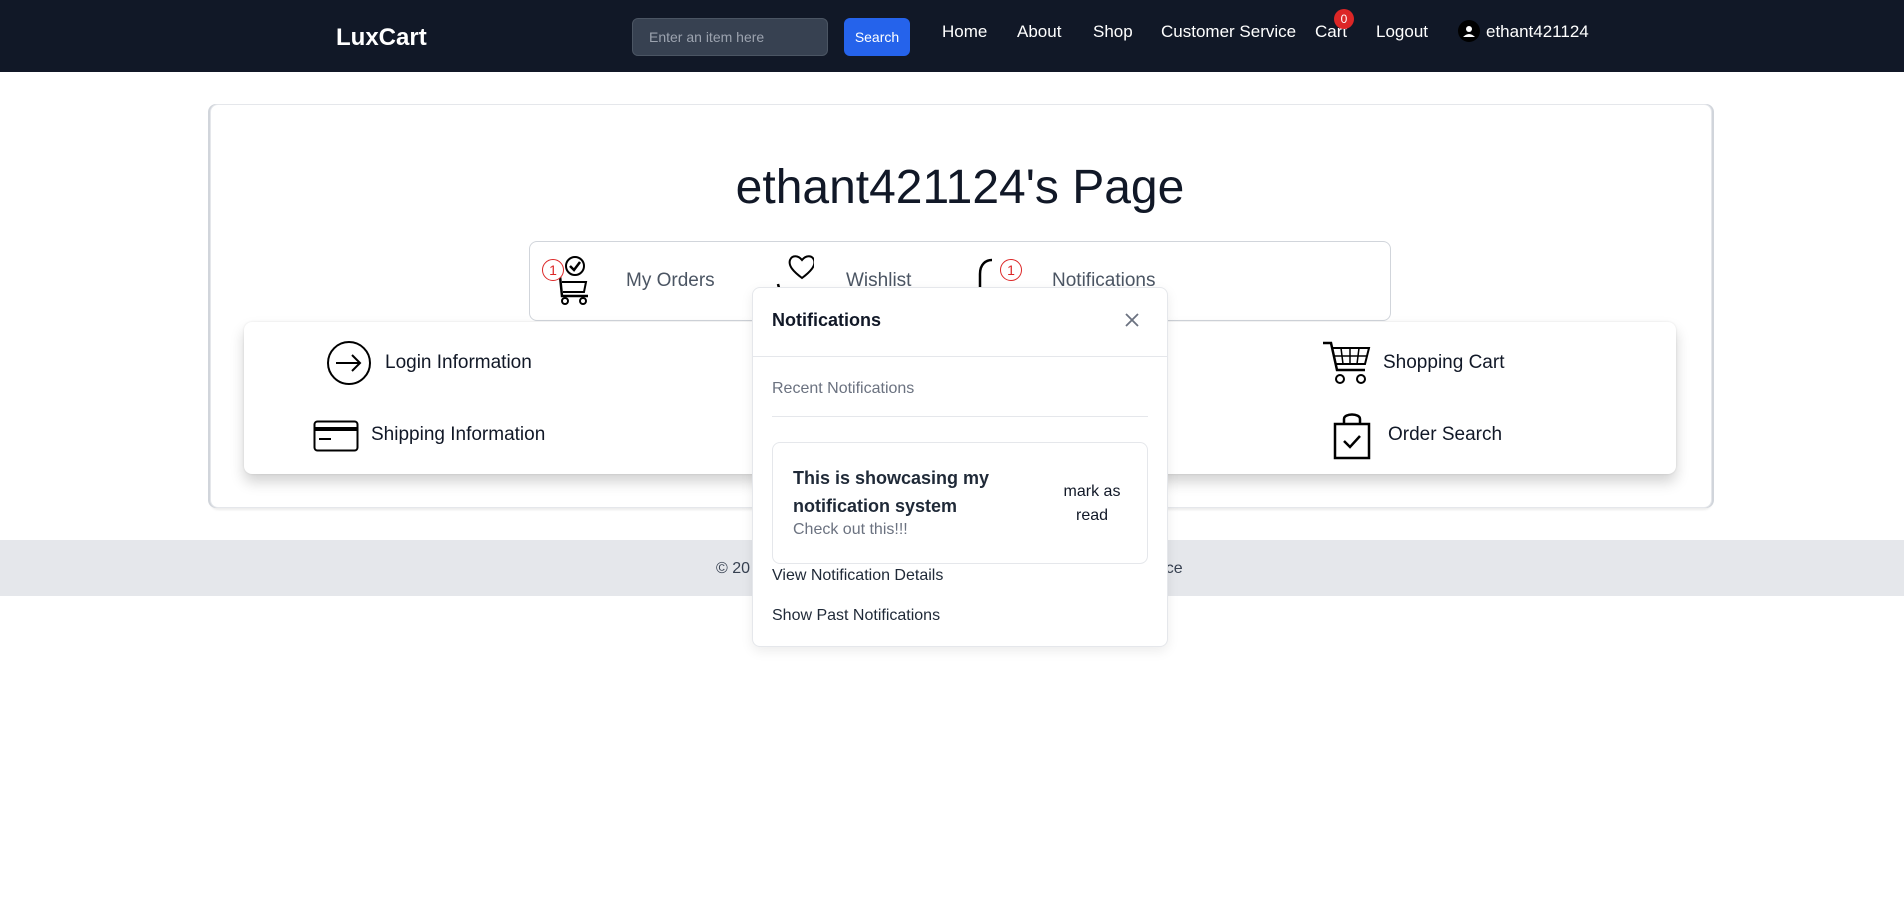  Describe the element at coordinates (1344, 19) in the screenshot. I see `cart-count-badge: 0` at that location.